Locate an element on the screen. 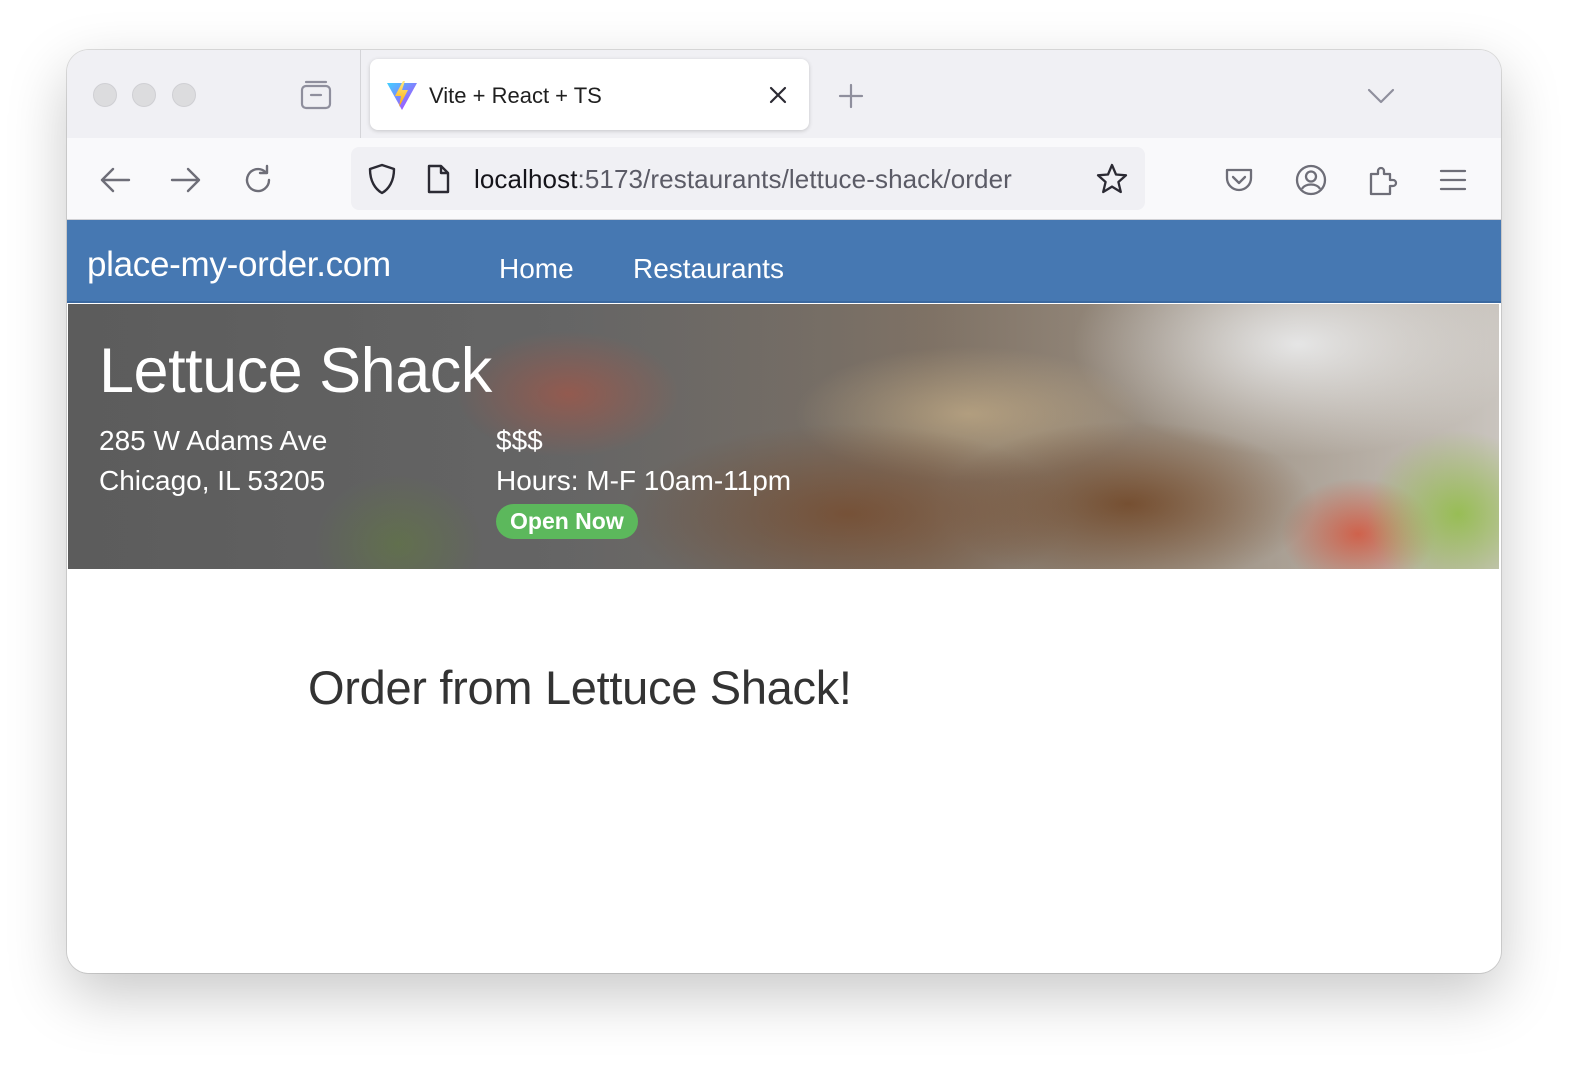 Image resolution: width=1582 pixels, height=1066 pixels. site-header: place-my-order.com Home Restaurants is located at coordinates (784, 261).